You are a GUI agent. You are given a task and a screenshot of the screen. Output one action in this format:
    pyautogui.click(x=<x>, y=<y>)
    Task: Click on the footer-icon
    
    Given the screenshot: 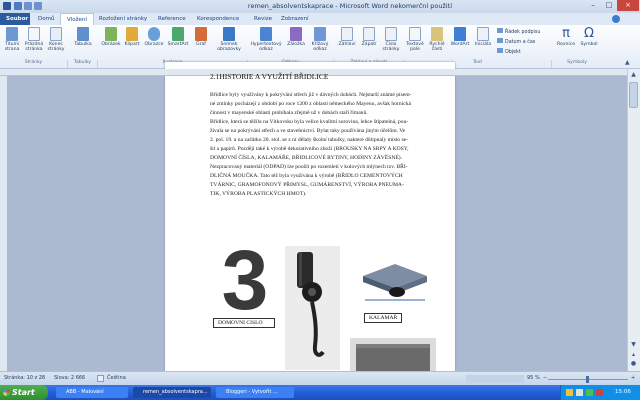 What is the action you would take?
    pyautogui.click(x=369, y=34)
    